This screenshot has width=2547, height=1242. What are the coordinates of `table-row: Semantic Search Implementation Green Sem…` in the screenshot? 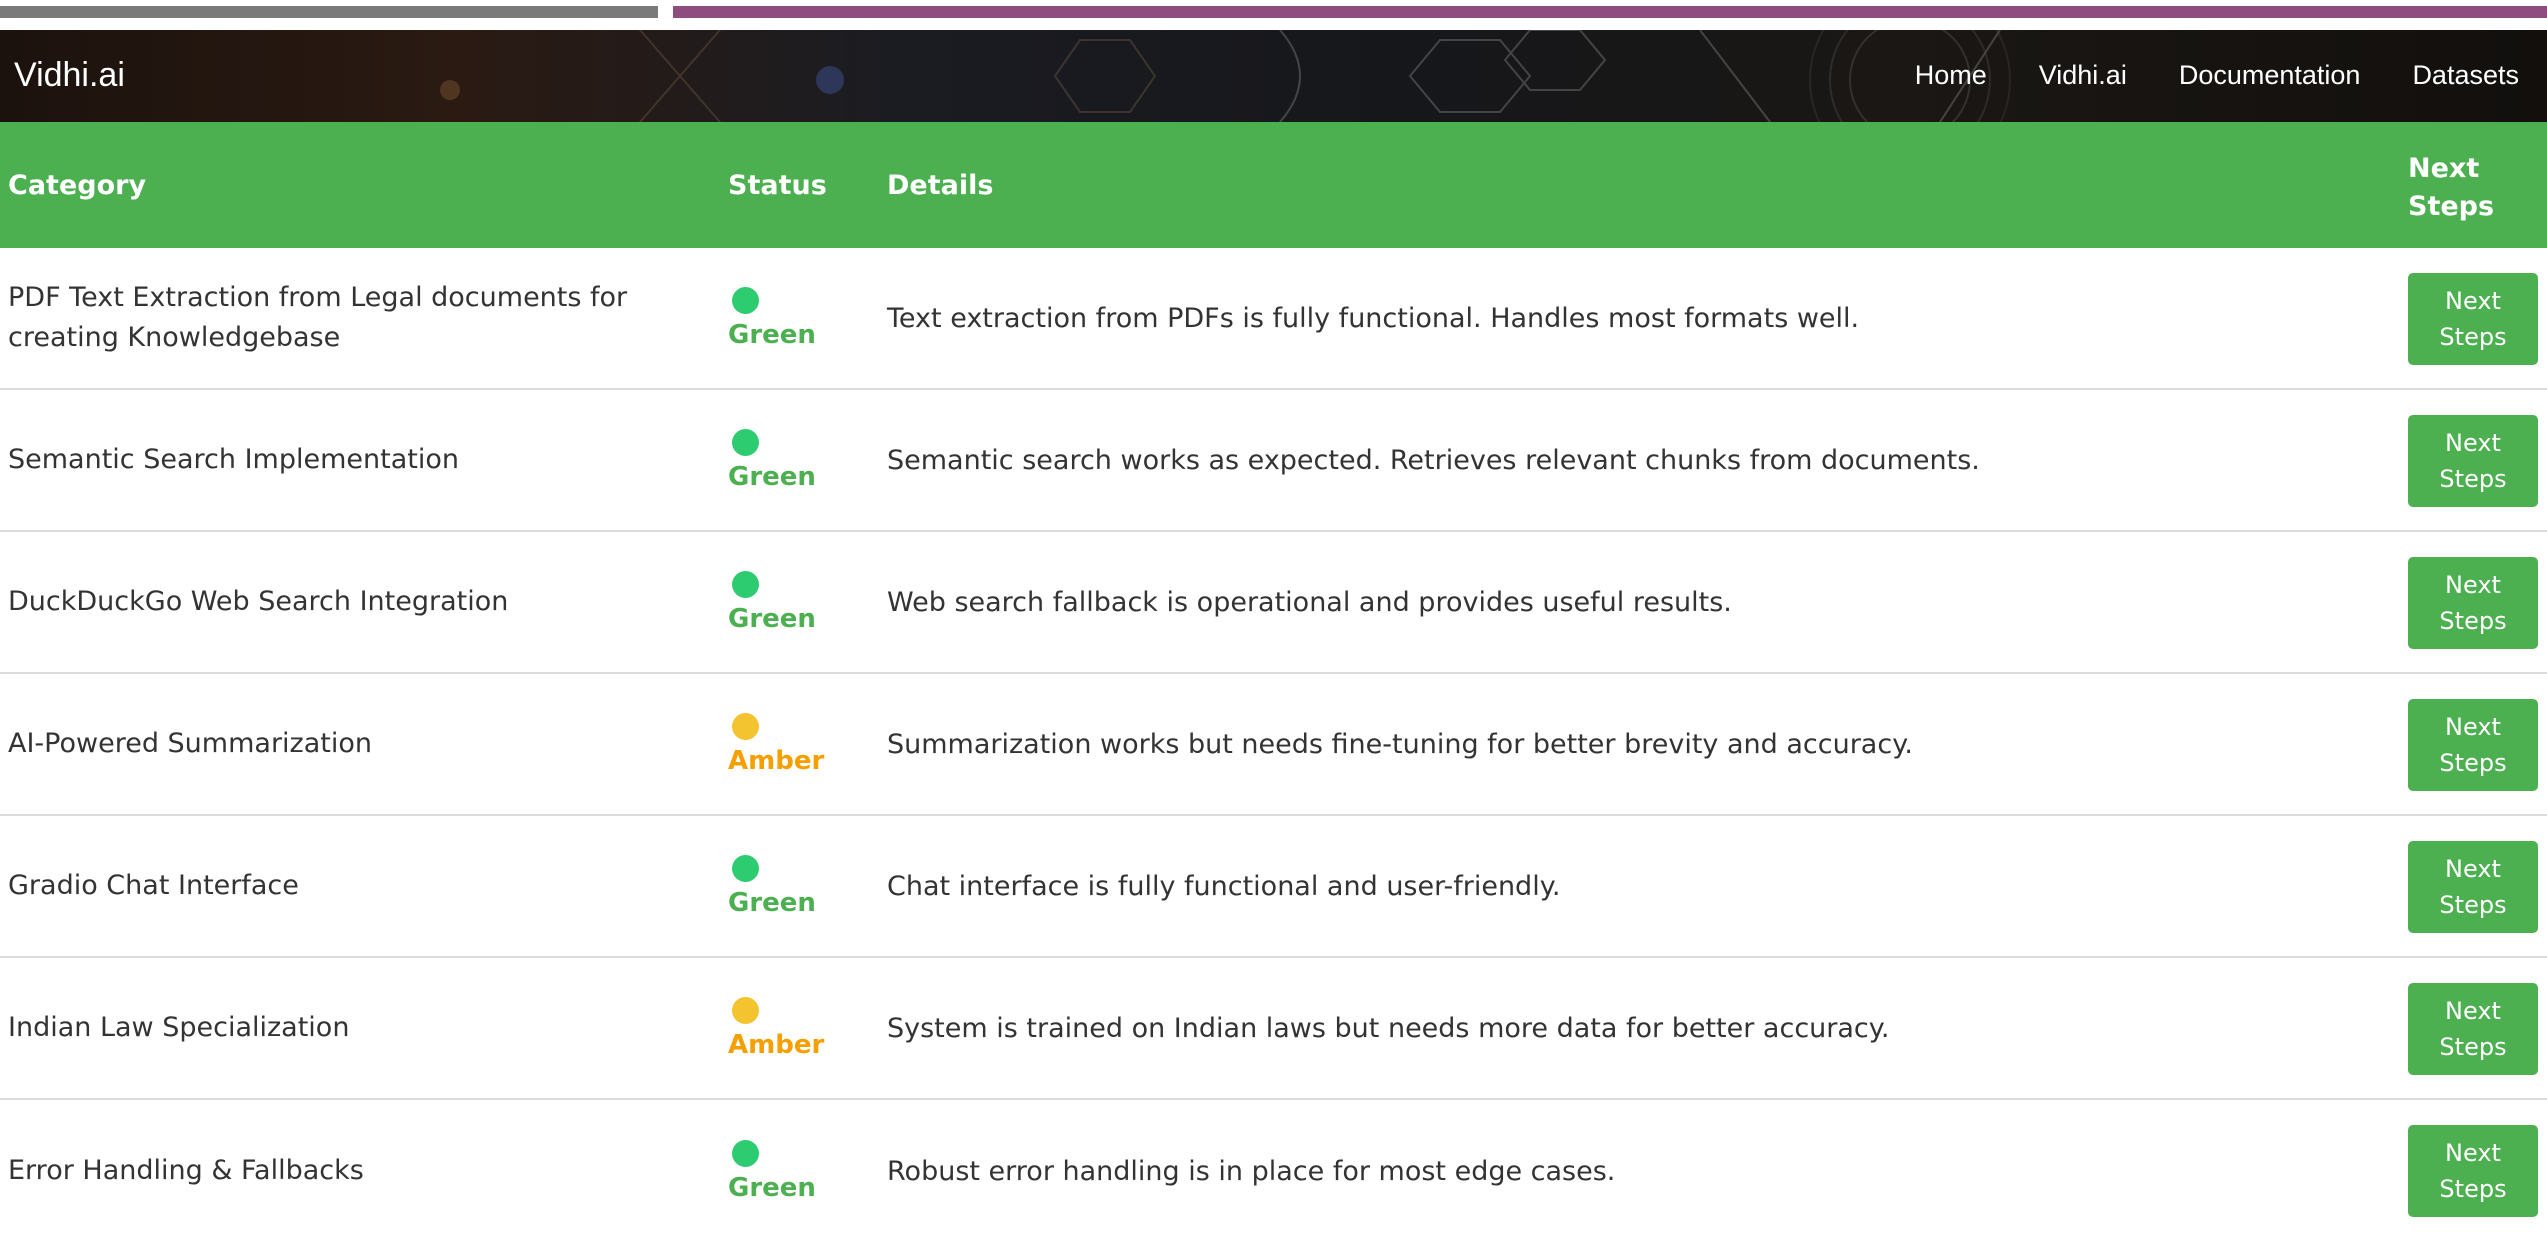 It's located at (1273, 461).